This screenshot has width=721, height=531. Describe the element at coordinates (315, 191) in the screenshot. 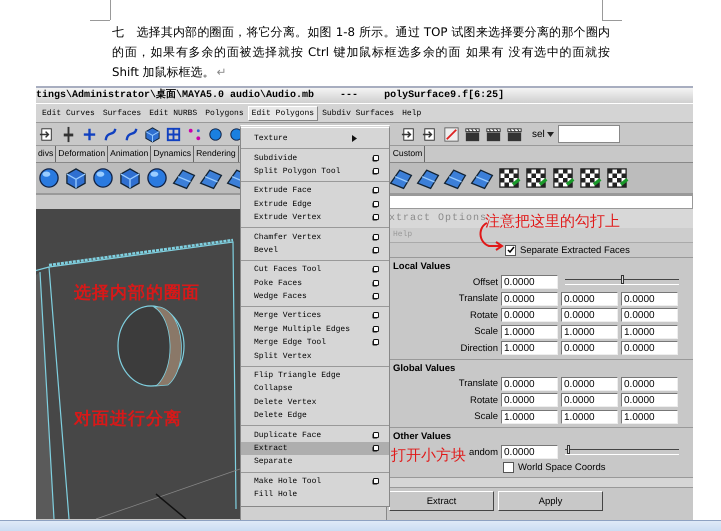

I see `menu-item: Extrude Face` at that location.